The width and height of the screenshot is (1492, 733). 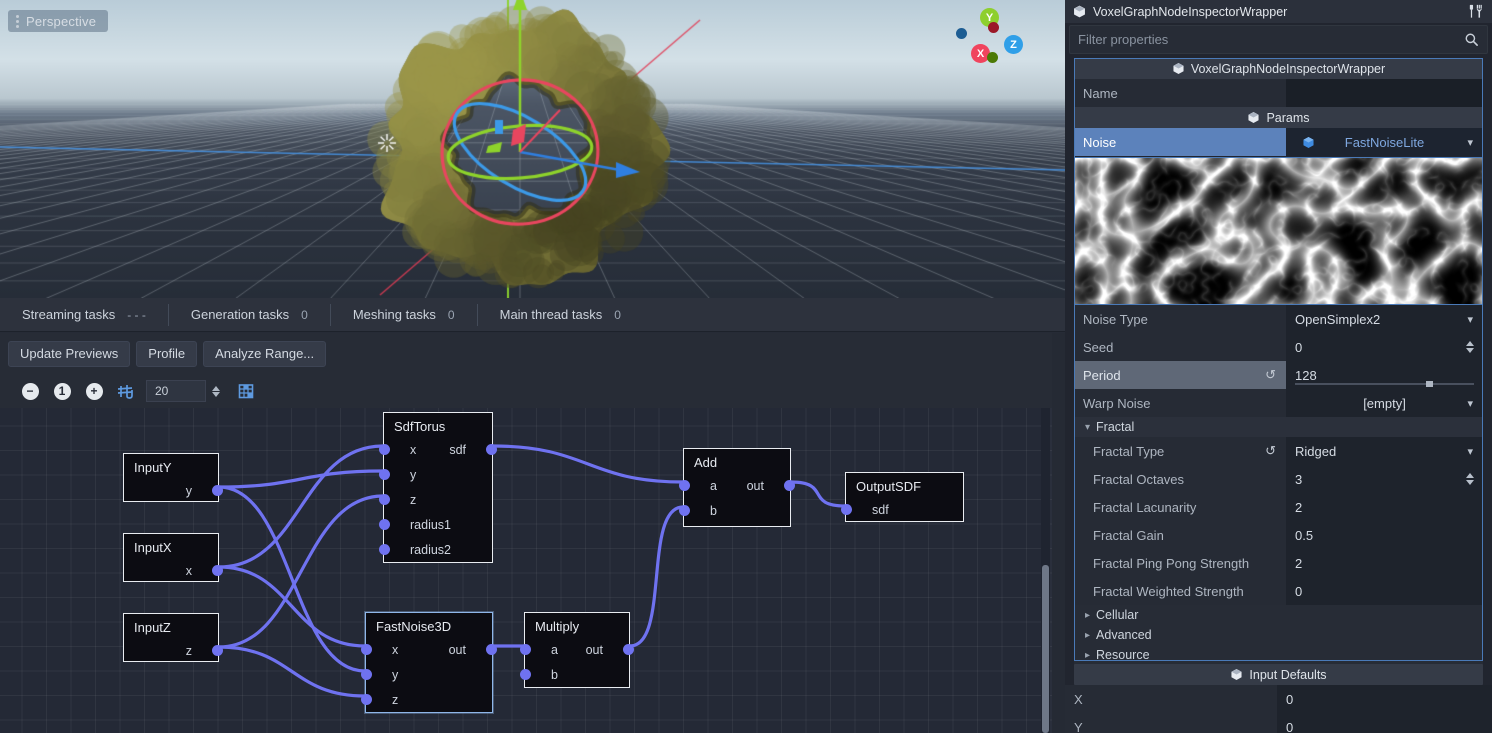 I want to click on property-value-cell: Ridged ▾, so click(x=1384, y=451).